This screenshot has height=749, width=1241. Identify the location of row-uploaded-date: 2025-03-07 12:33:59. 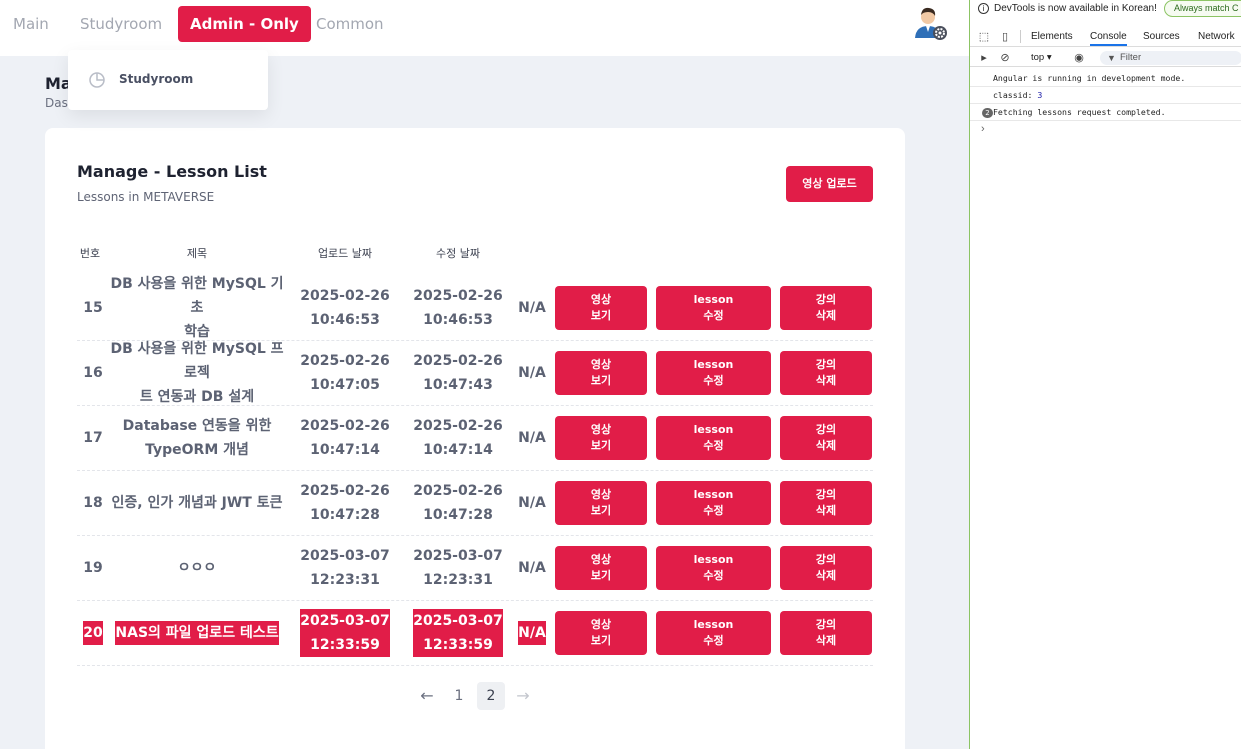
(345, 633).